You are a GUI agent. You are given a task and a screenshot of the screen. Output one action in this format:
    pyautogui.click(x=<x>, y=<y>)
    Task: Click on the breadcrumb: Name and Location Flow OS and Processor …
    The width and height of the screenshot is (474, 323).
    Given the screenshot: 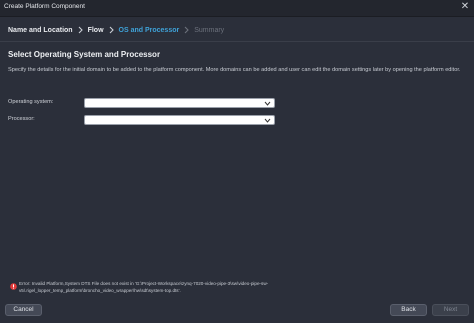 What is the action you would take?
    pyautogui.click(x=116, y=30)
    